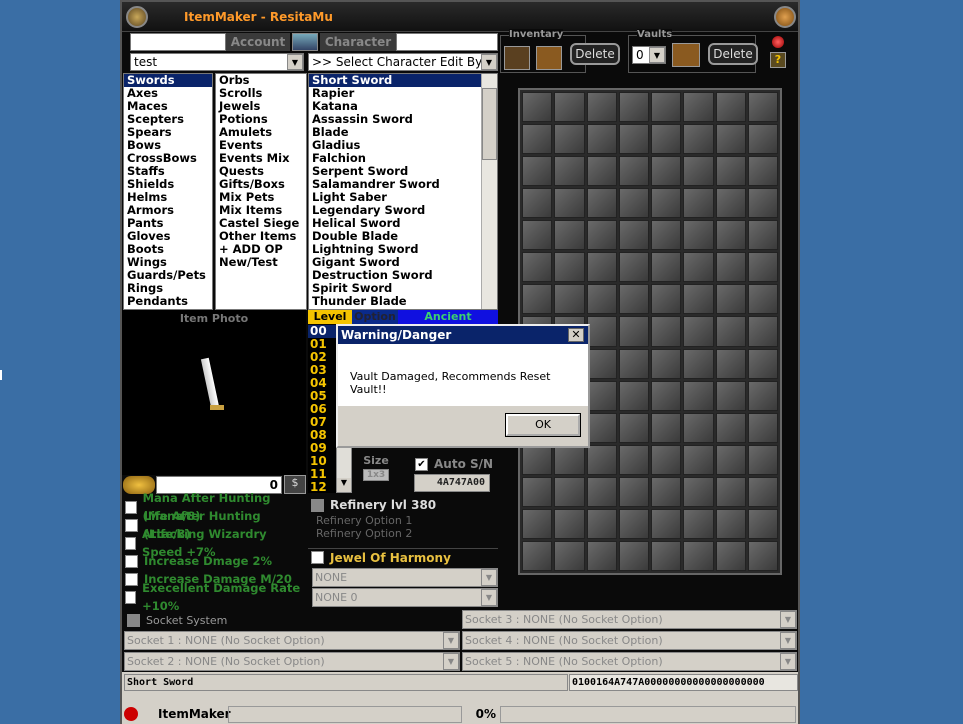 This screenshot has width=963, height=724. Describe the element at coordinates (289, 620) in the screenshot. I see `socket-system-toggle: Socket System` at that location.